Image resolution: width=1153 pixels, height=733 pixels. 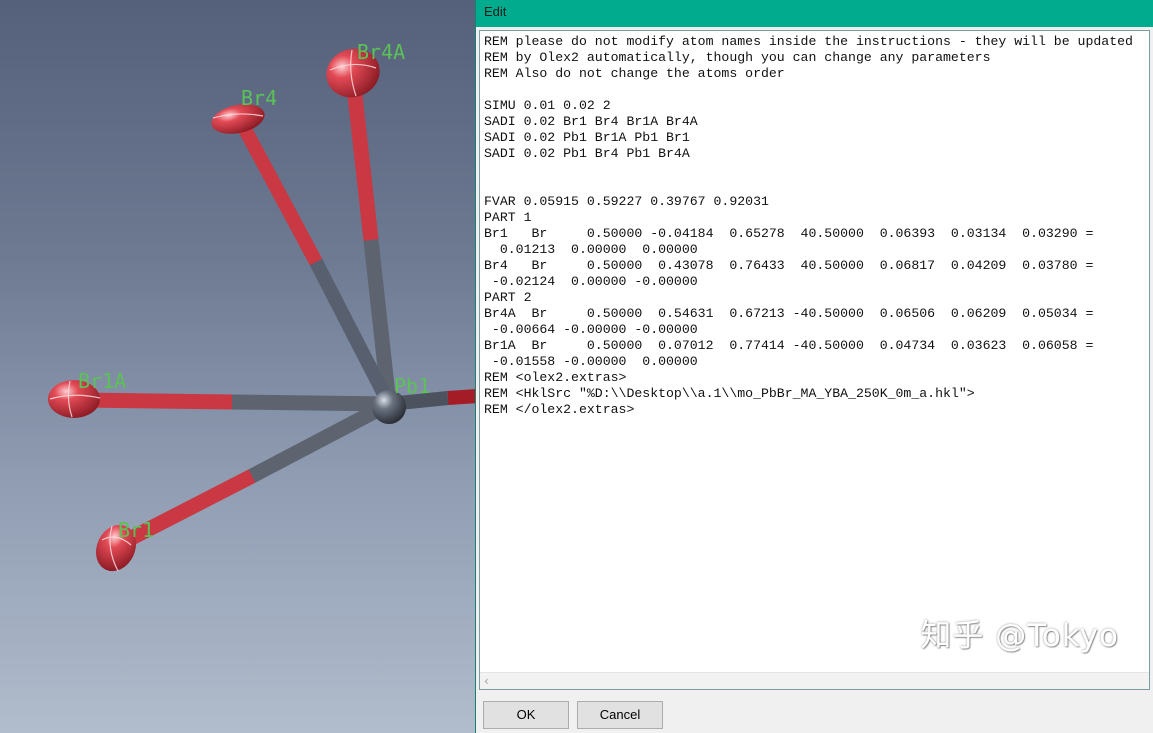 What do you see at coordinates (526, 715) in the screenshot?
I see `ok-button: OK` at bounding box center [526, 715].